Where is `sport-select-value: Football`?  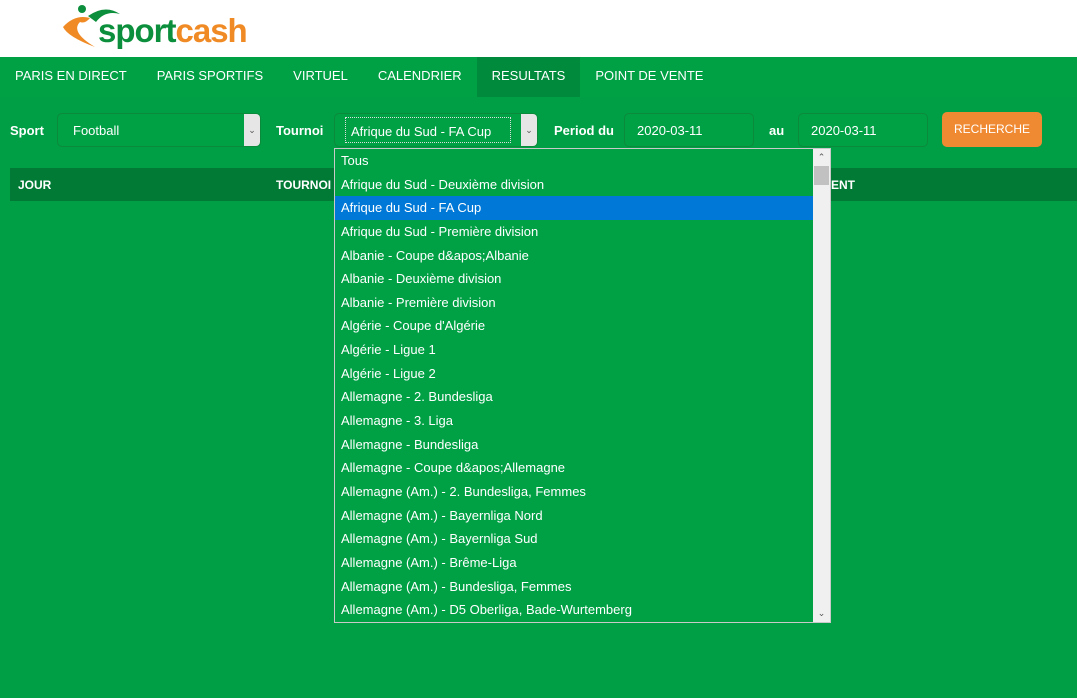 sport-select-value: Football is located at coordinates (96, 130).